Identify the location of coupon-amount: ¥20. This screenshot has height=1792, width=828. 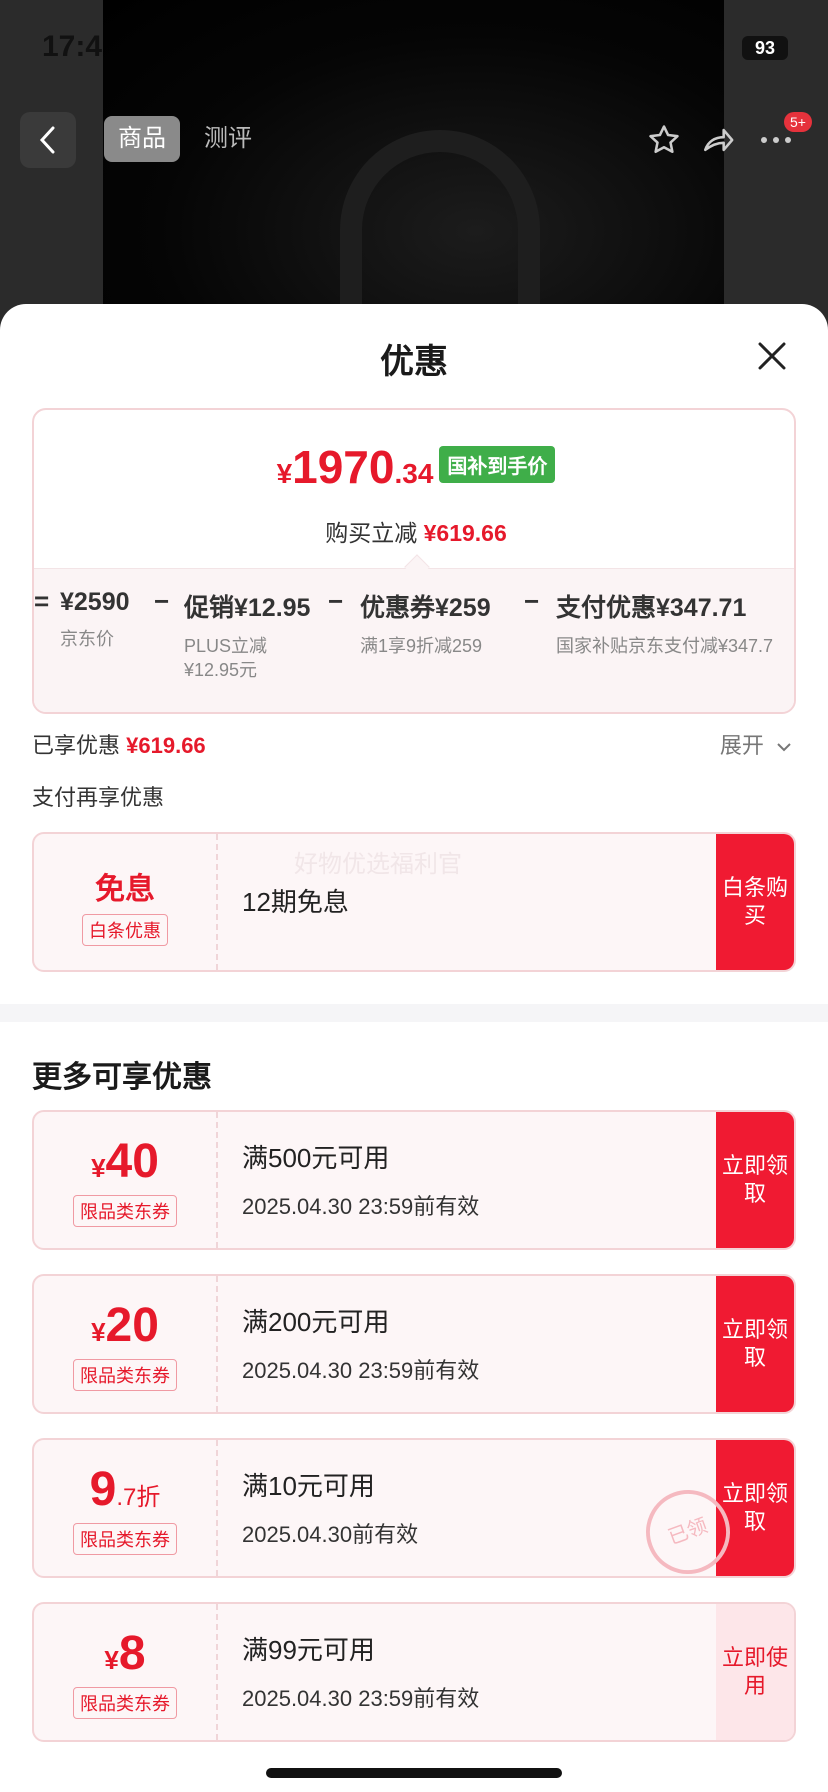
(125, 1325).